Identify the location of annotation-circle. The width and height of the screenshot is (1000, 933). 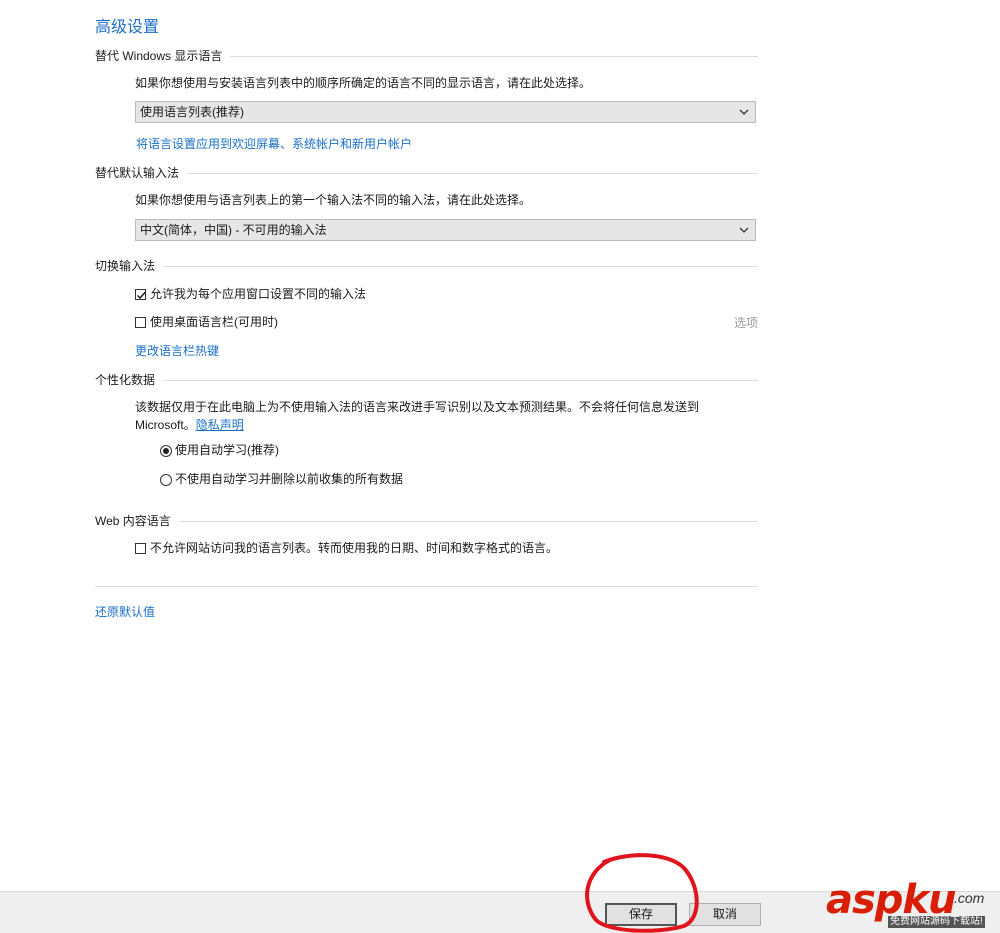
(642, 893).